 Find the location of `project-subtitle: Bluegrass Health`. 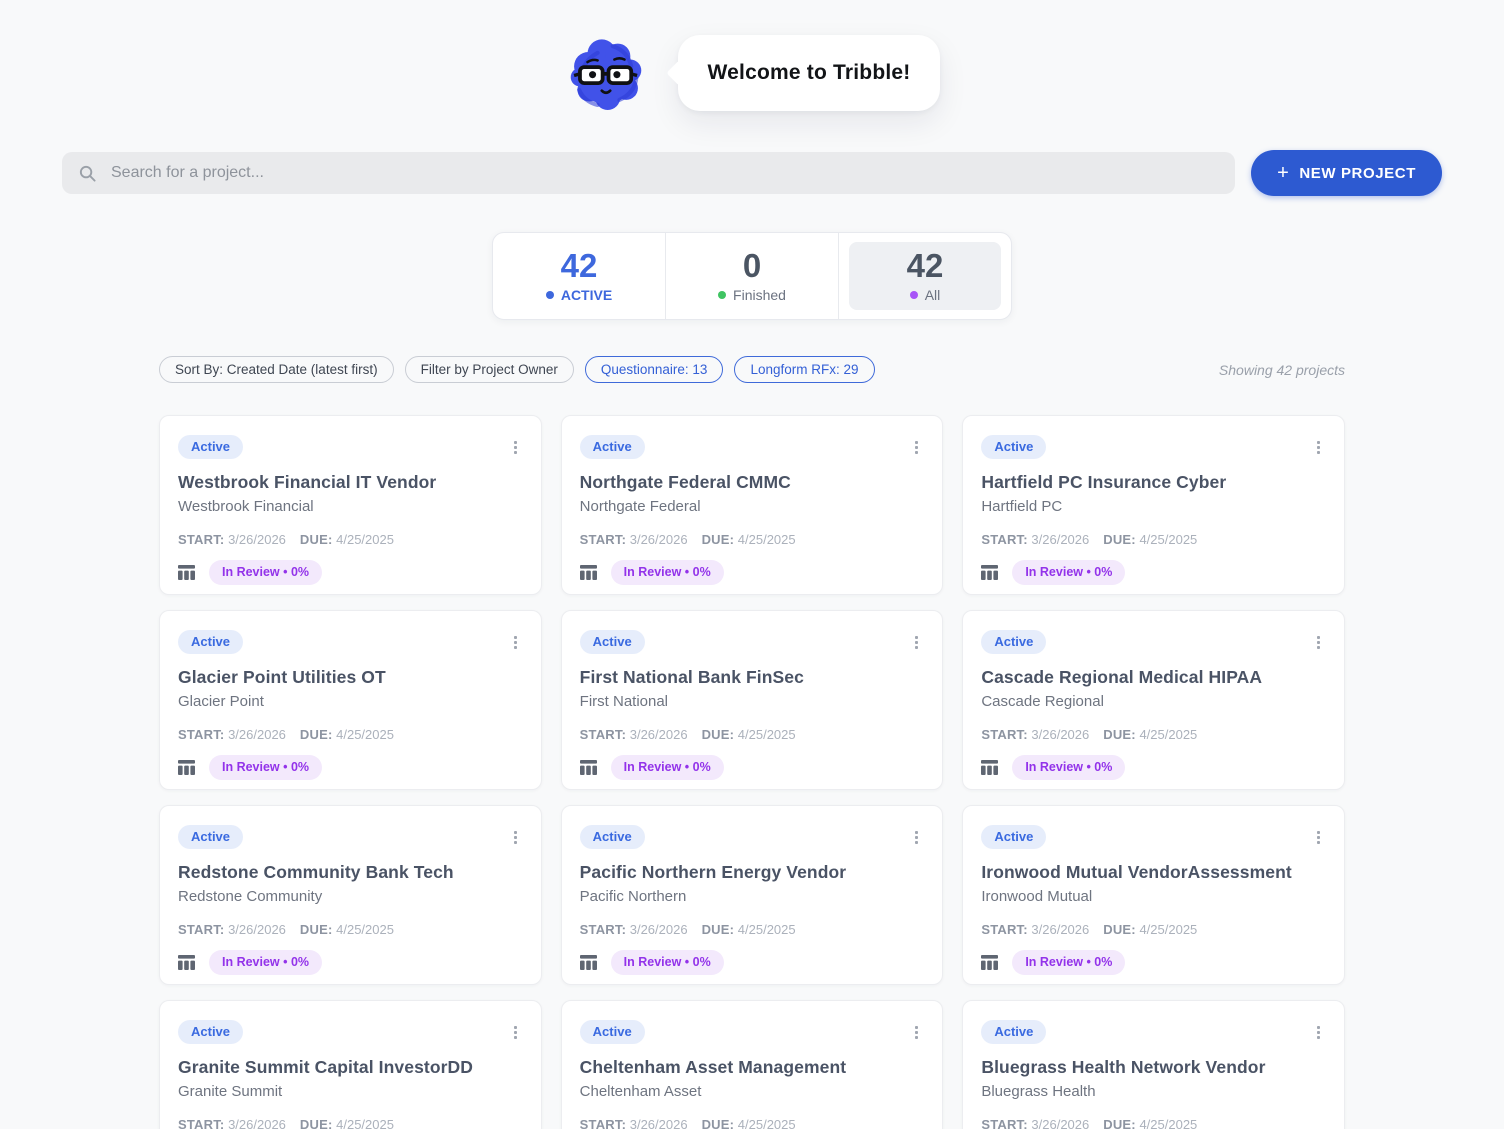

project-subtitle: Bluegrass Health is located at coordinates (1038, 1091).